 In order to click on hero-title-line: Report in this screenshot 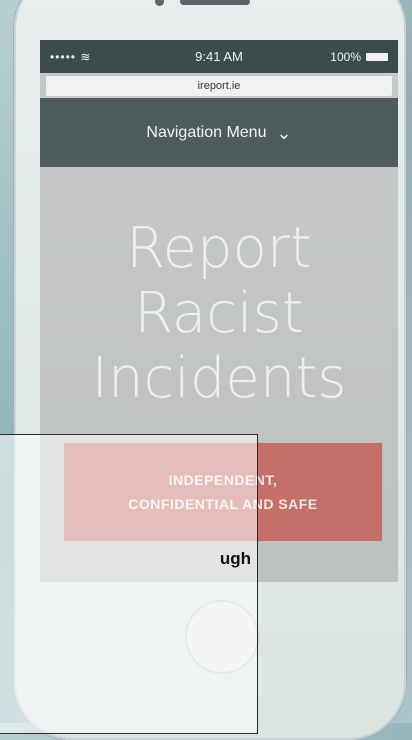, I will do `click(219, 248)`.